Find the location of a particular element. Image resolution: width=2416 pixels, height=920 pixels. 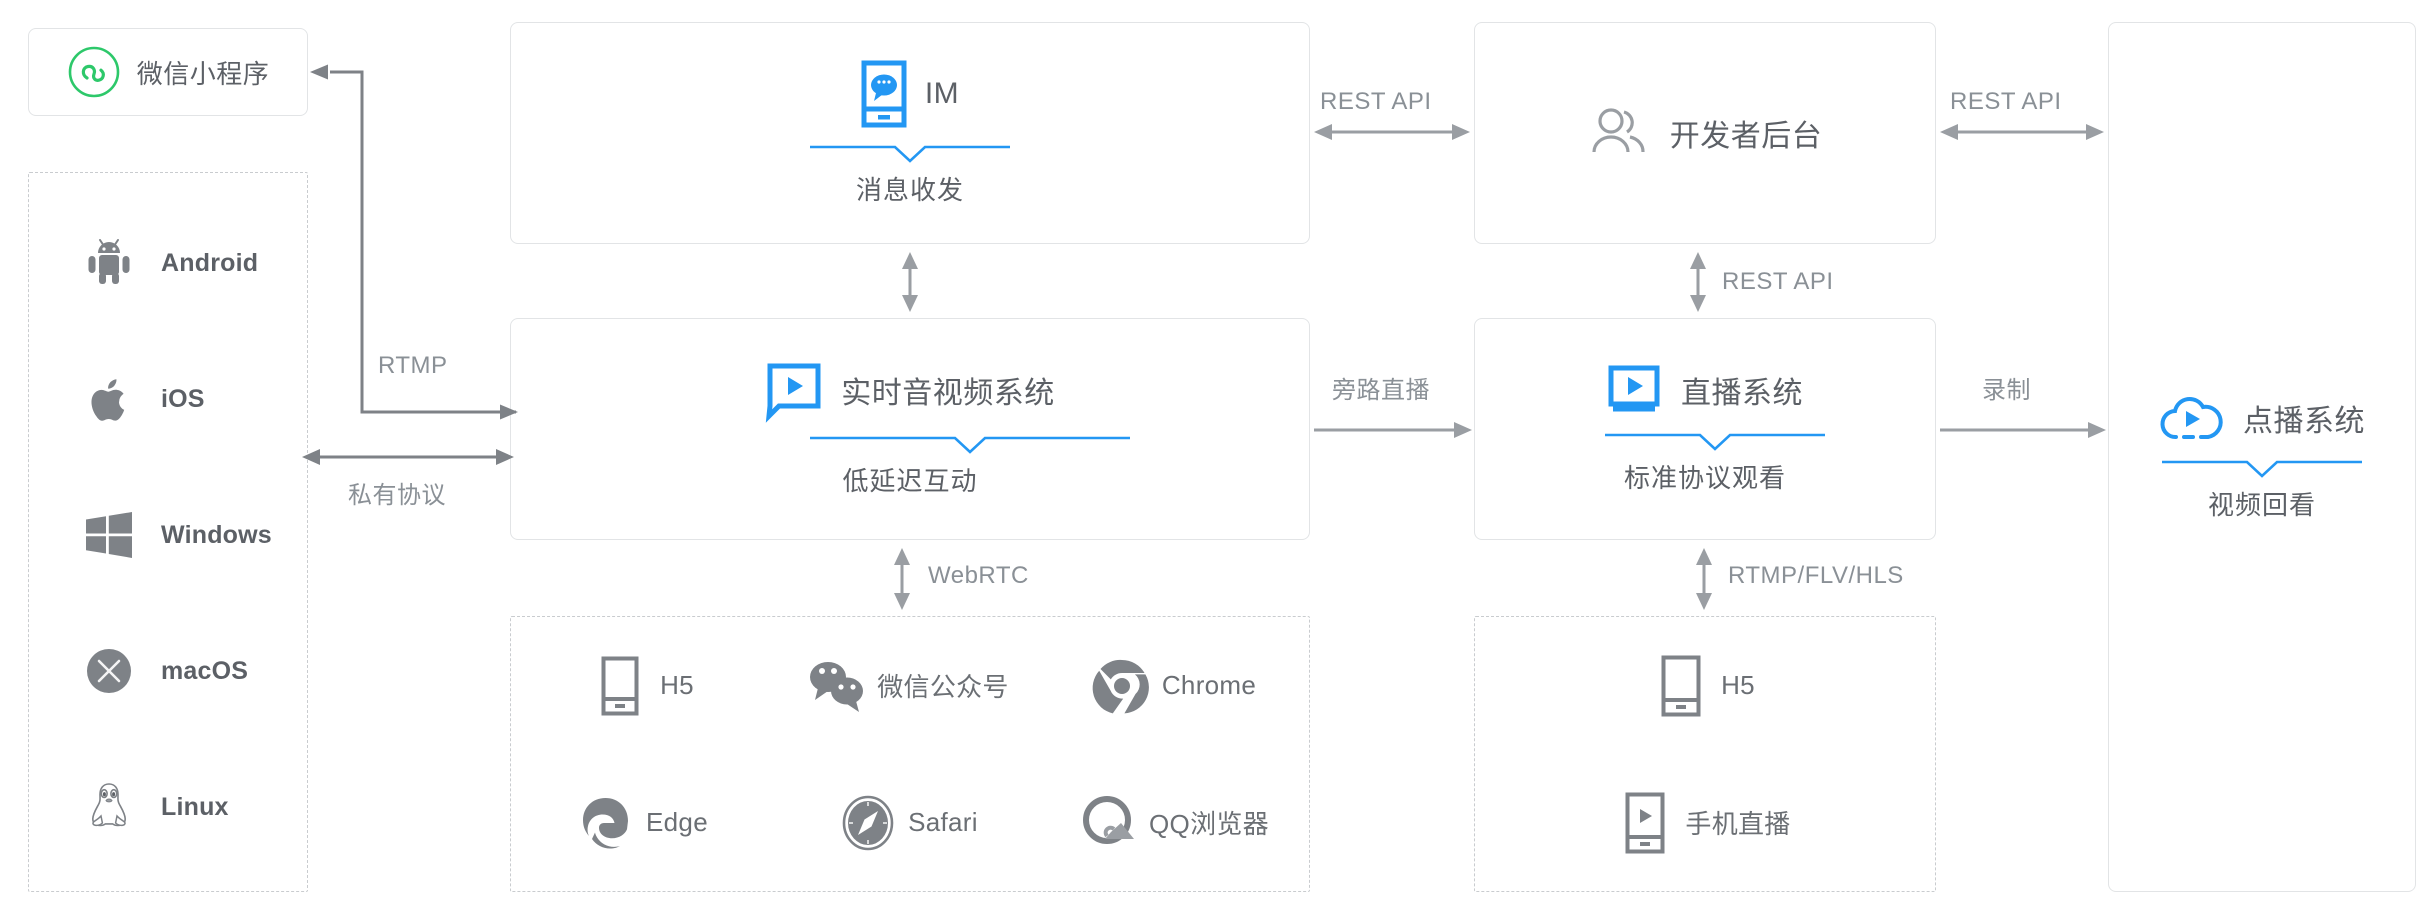

mobile-clients-panel: H5 手机直播 is located at coordinates (1705, 754).